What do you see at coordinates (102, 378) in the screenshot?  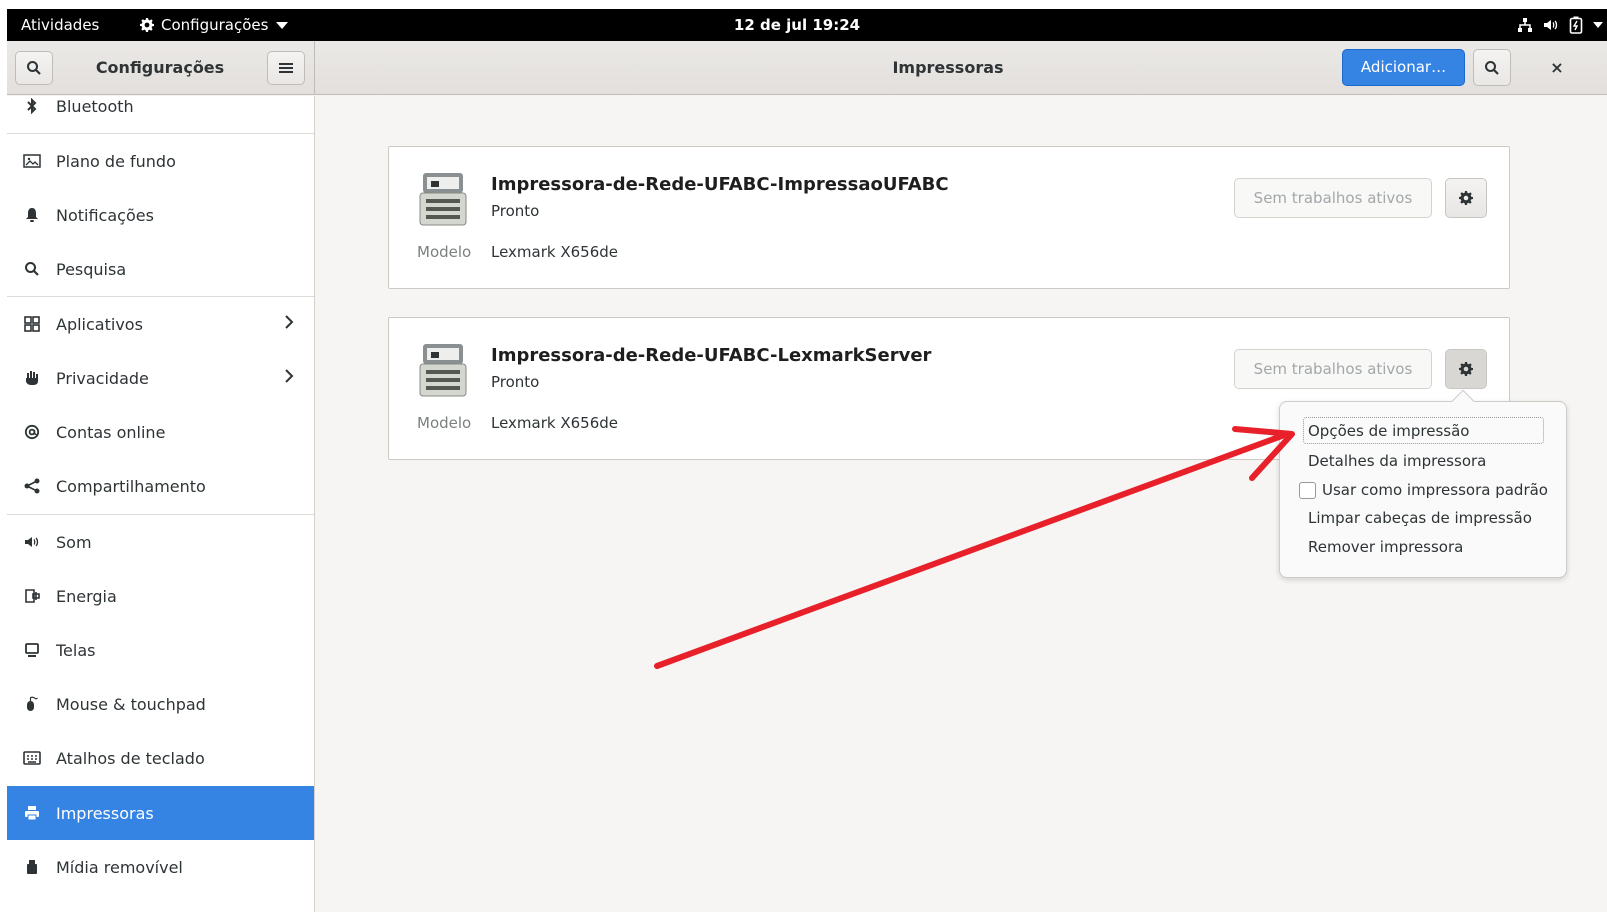 I see `sidebar-item-label: Privacidade` at bounding box center [102, 378].